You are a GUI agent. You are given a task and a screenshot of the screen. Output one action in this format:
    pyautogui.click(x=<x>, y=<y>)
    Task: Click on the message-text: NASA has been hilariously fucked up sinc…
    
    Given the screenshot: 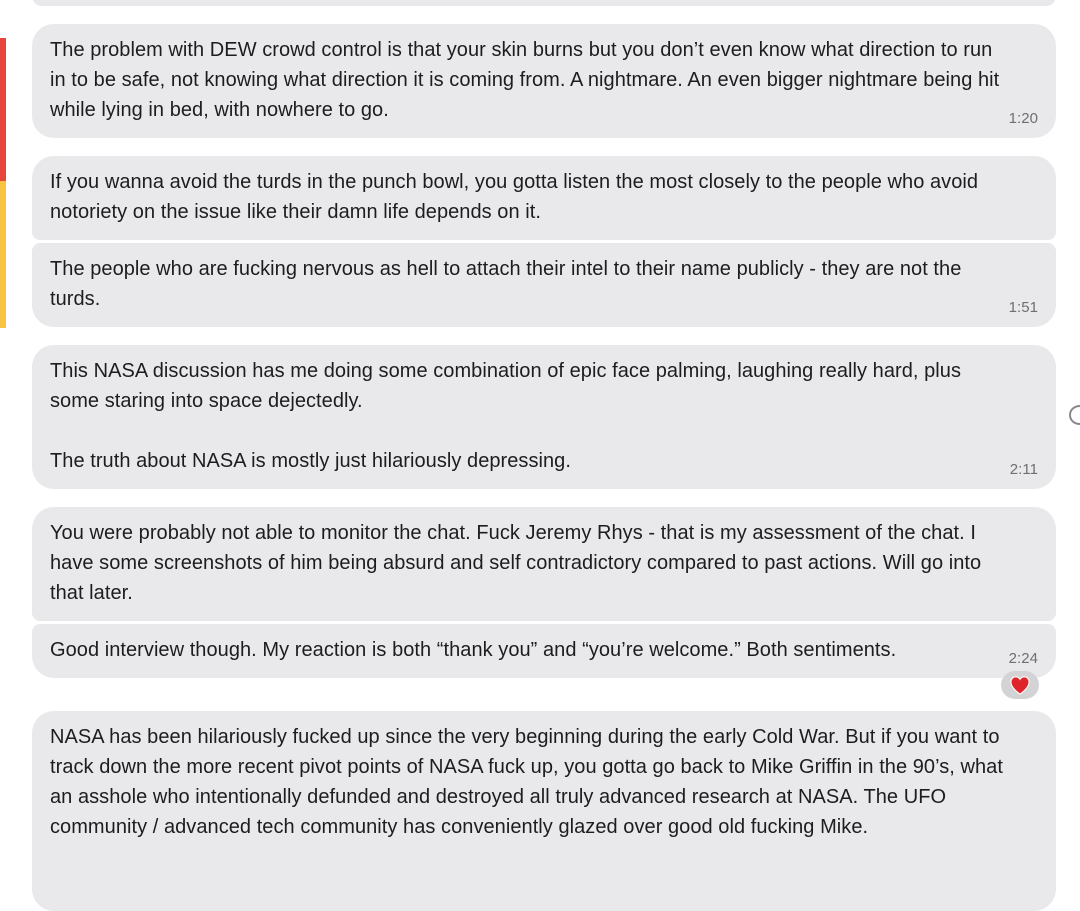 What is the action you would take?
    pyautogui.click(x=529, y=782)
    